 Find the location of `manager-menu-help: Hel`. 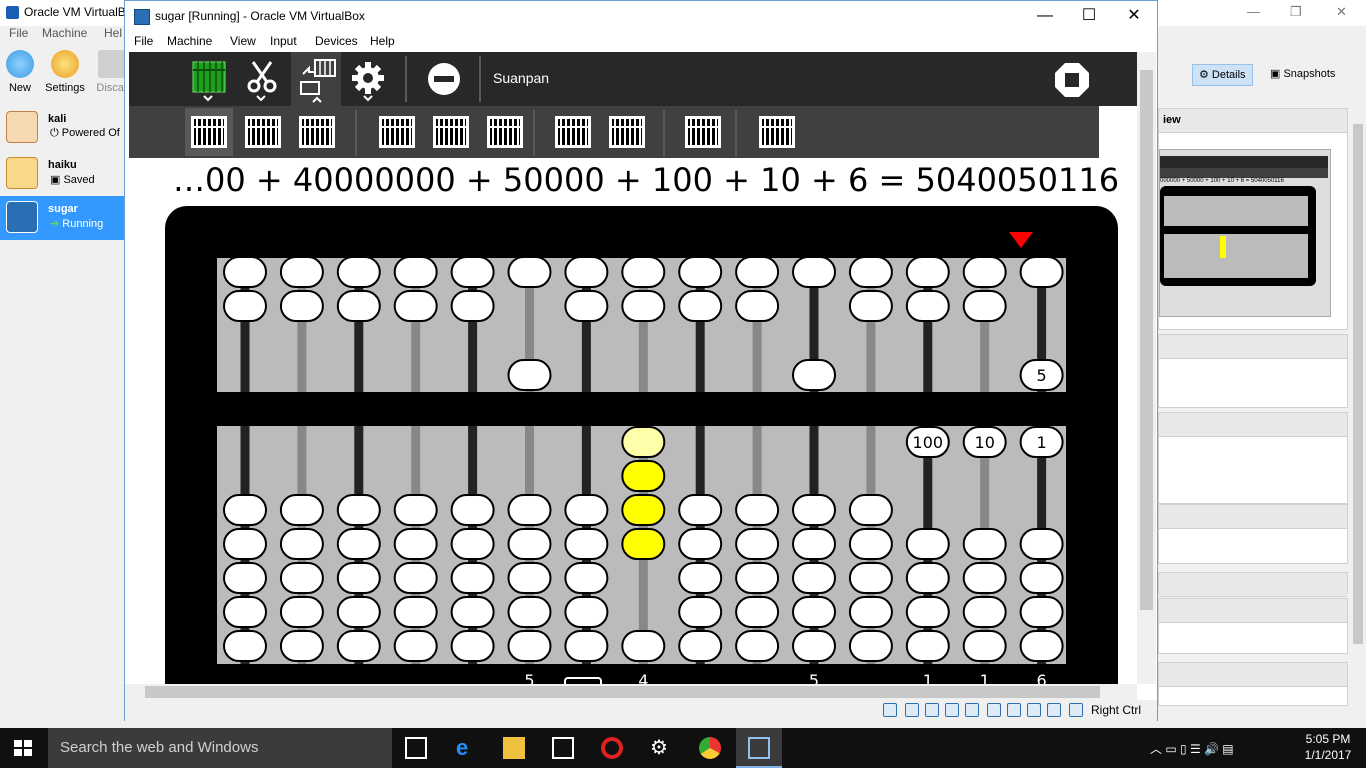

manager-menu-help: Hel is located at coordinates (113, 33).